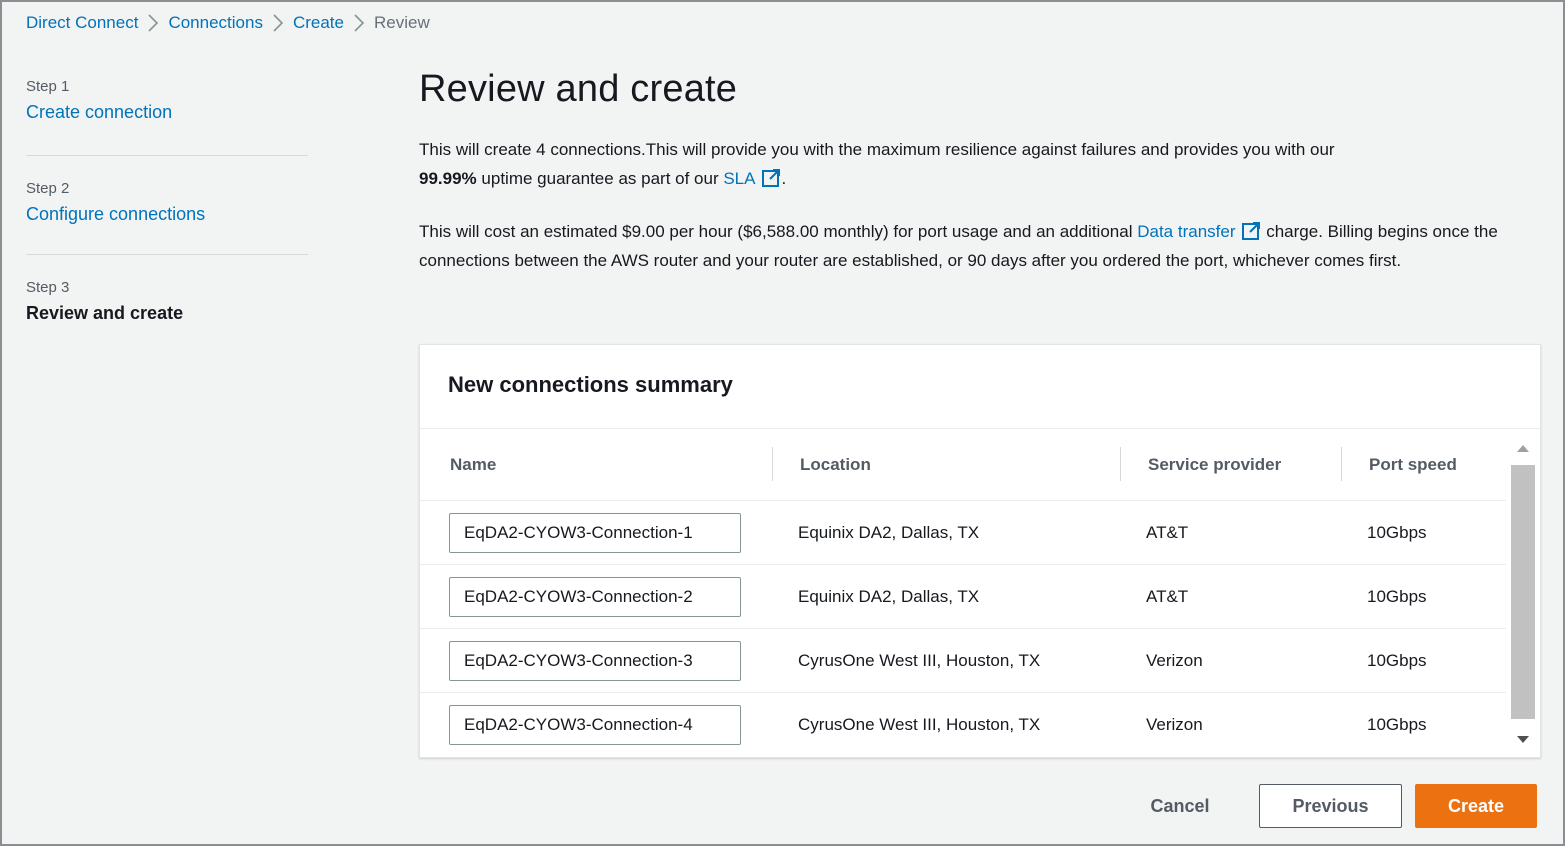 The width and height of the screenshot is (1565, 846). I want to click on column-header-service-provider: Service provider, so click(1230, 465).